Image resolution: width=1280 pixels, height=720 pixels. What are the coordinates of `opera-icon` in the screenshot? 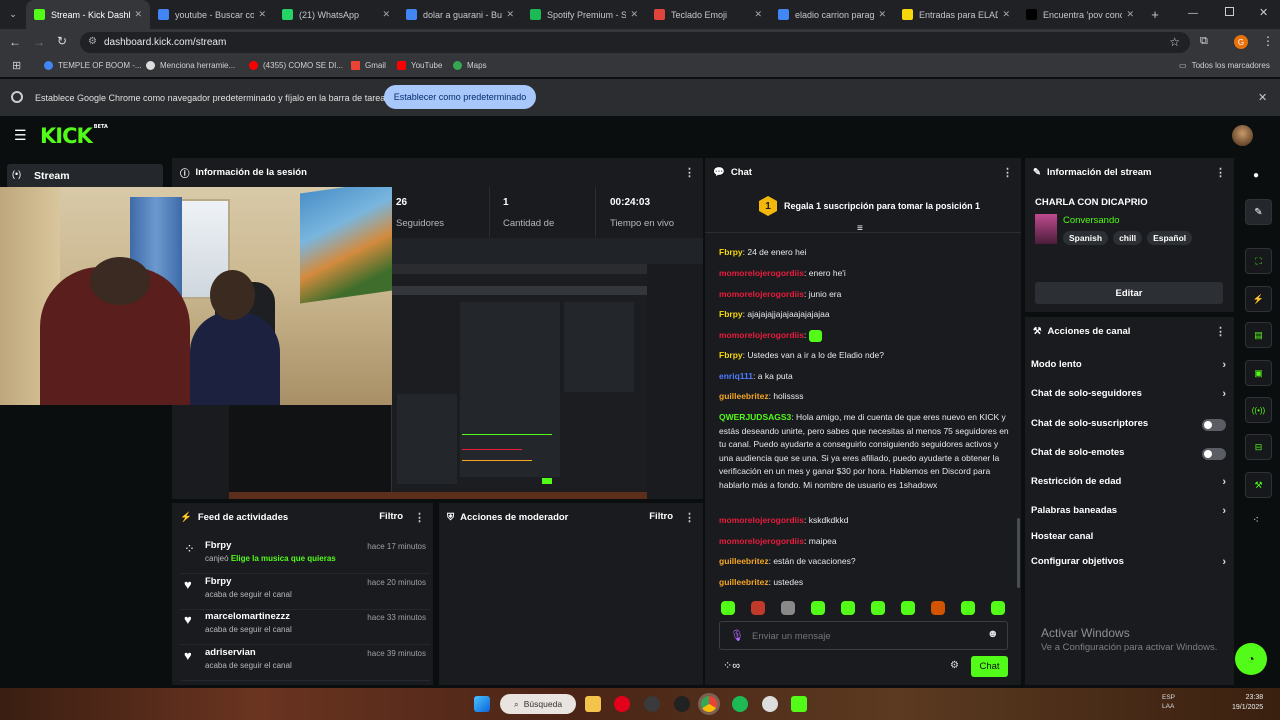 It's located at (622, 704).